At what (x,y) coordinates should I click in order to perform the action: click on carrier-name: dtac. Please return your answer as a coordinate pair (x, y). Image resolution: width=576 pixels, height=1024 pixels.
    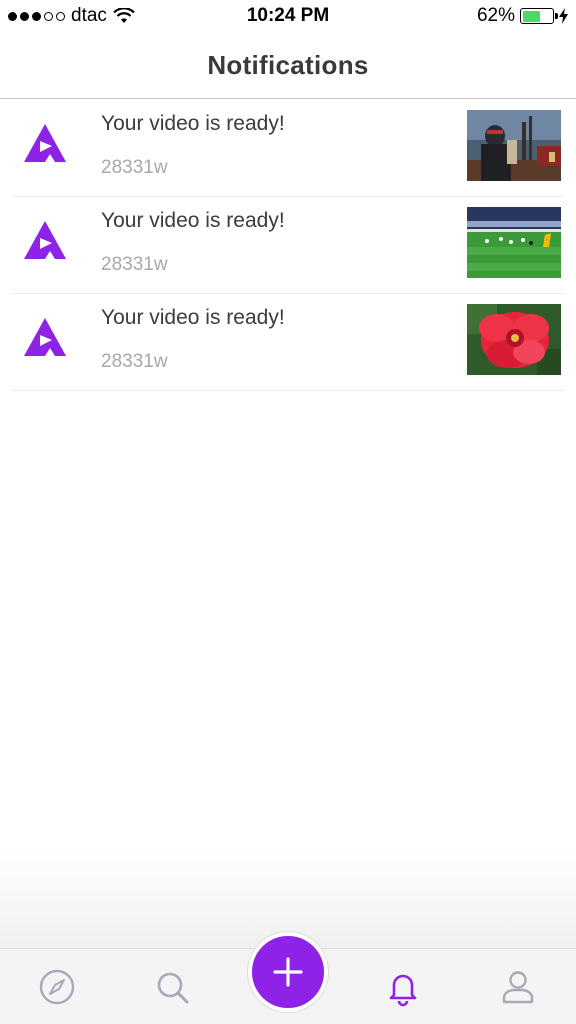
    Looking at the image, I should click on (89, 15).